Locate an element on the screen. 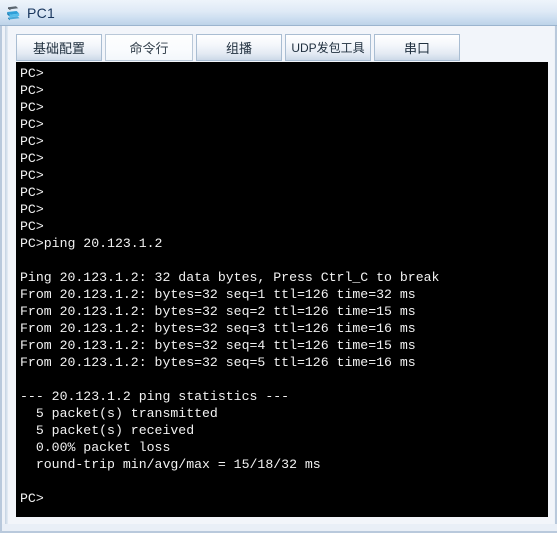 The image size is (557, 533). tab-udp-packet-tool: UDP发包工具 is located at coordinates (328, 47).